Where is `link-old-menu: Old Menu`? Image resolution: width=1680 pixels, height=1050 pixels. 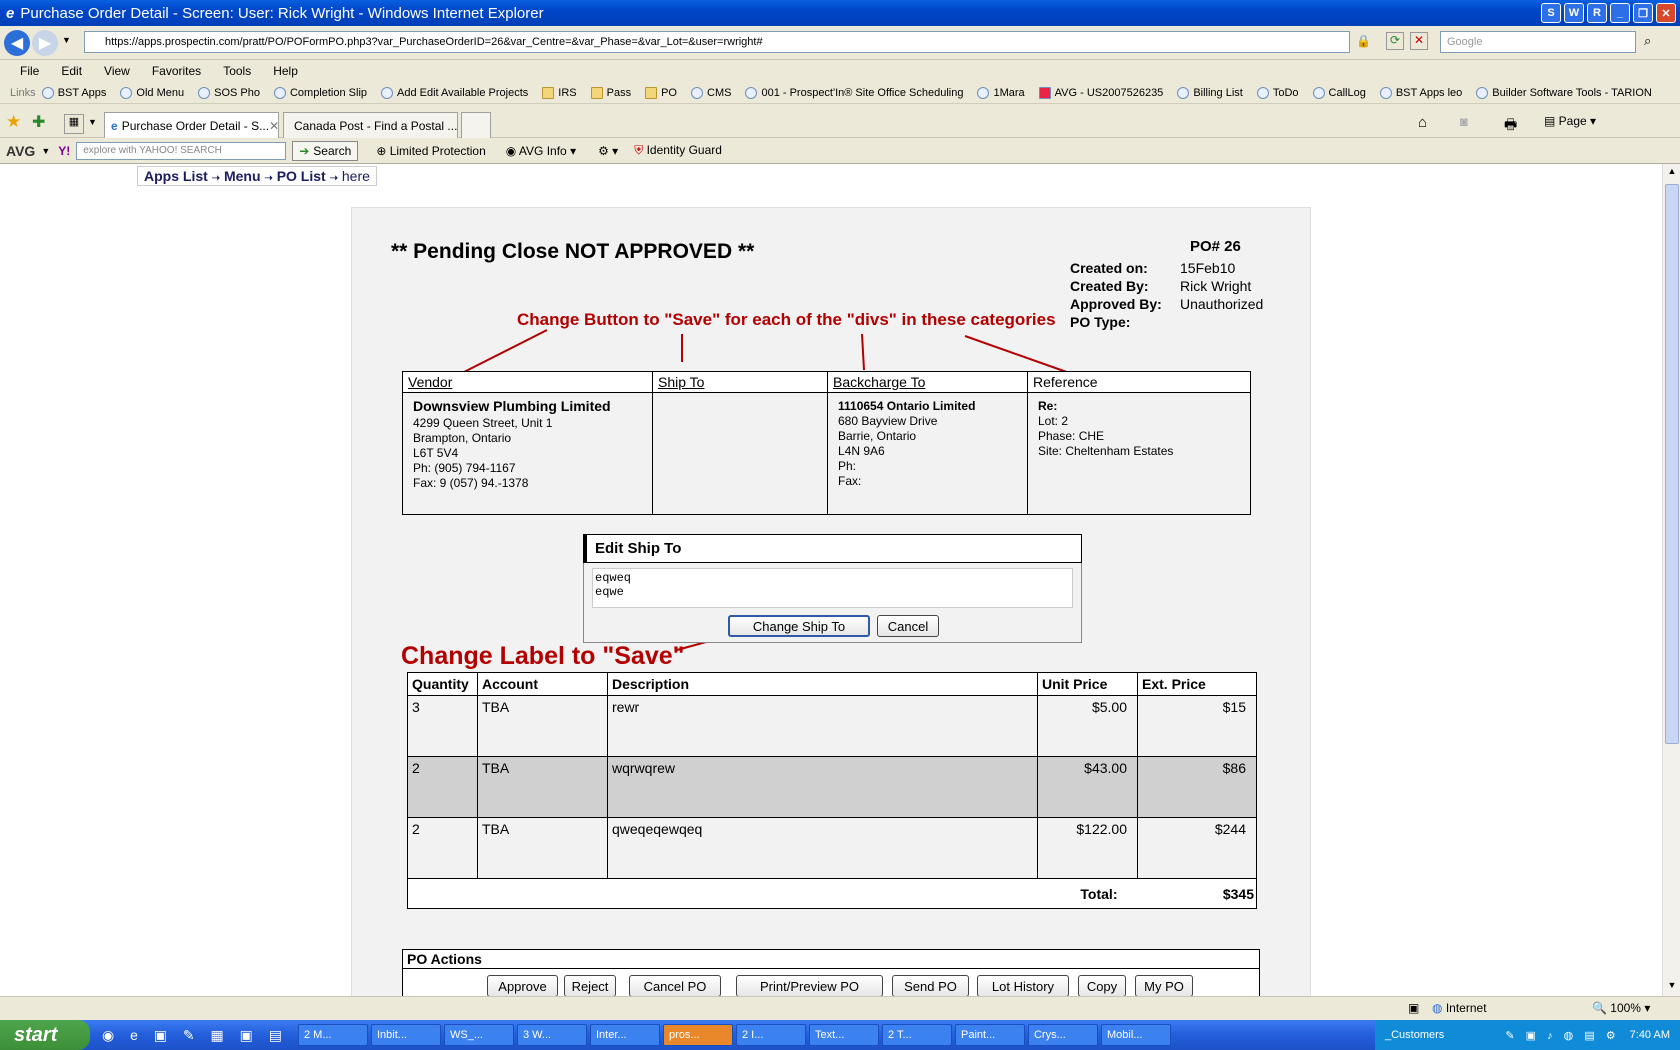
link-old-menu: Old Menu is located at coordinates (152, 92).